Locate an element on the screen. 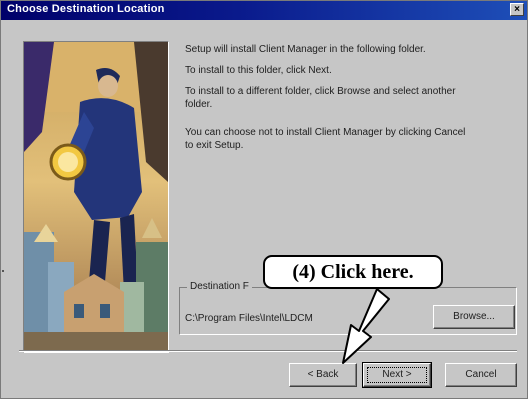 The width and height of the screenshot is (528, 399). close-button: × is located at coordinates (517, 9).